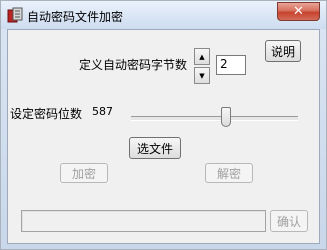 The image size is (327, 250). I want to click on byte-count-spinner: ▲ ▼, so click(202, 66).